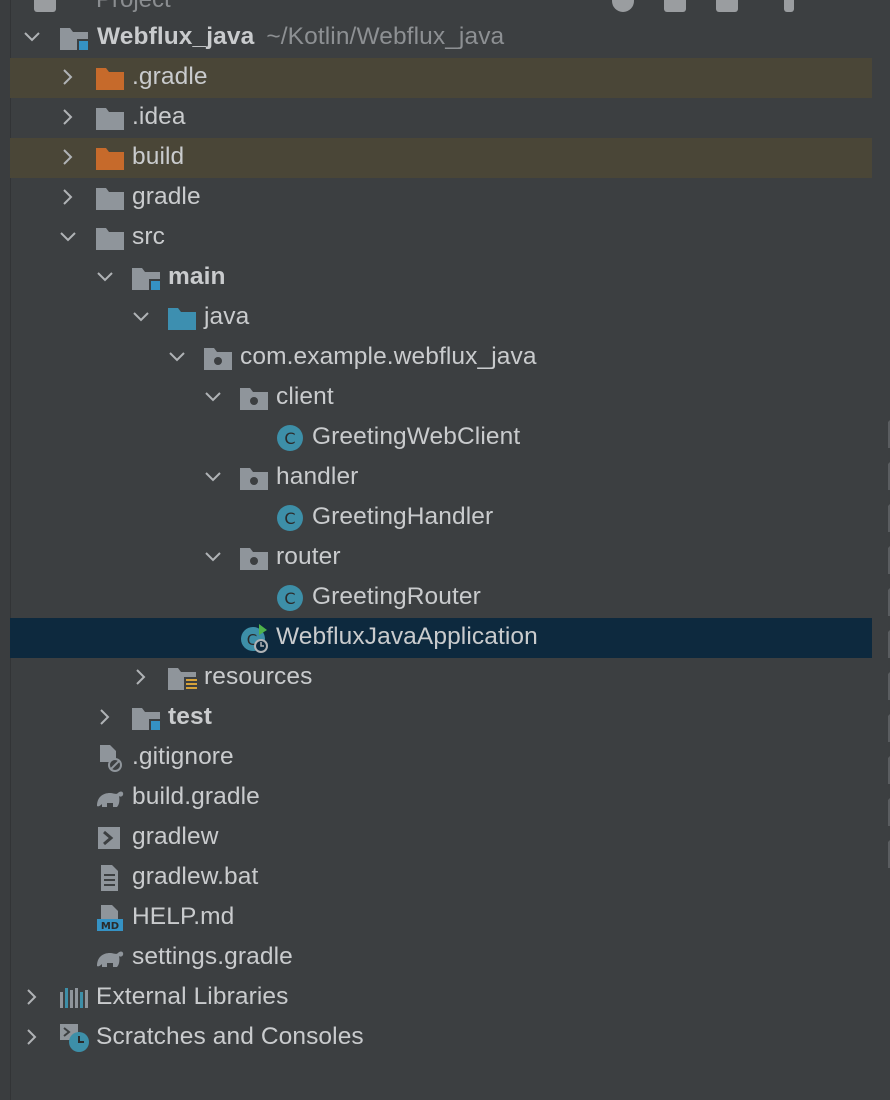  What do you see at coordinates (158, 156) in the screenshot?
I see `build-label: build` at bounding box center [158, 156].